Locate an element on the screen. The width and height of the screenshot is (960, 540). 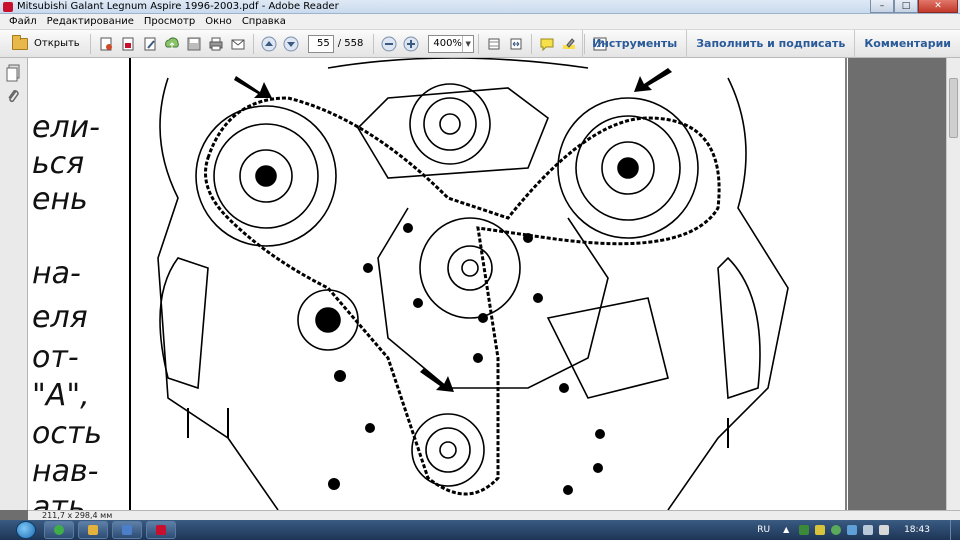
page-count: / 558 is located at coordinates (350, 43).